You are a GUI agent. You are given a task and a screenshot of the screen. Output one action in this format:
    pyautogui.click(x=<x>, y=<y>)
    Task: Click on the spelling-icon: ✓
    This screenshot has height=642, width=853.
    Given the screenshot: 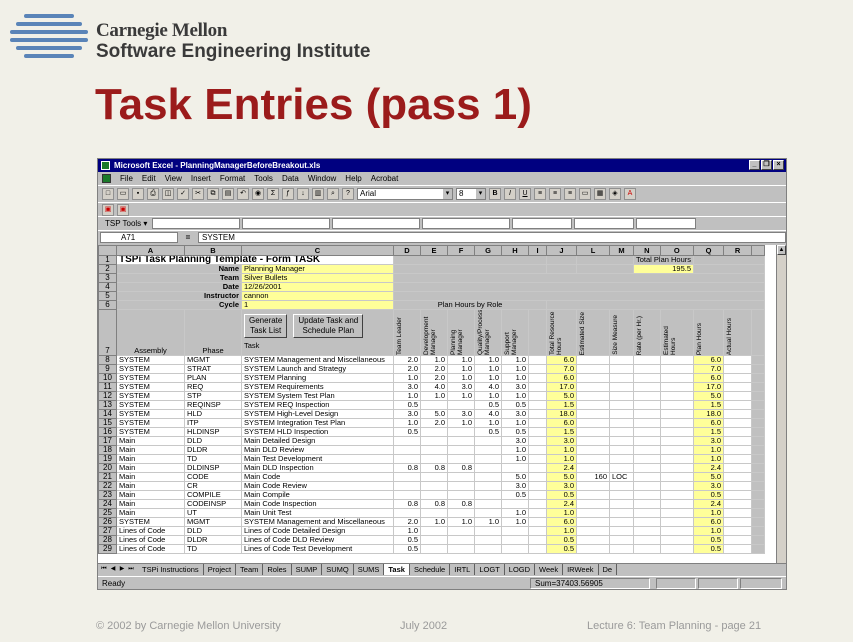 What is the action you would take?
    pyautogui.click(x=183, y=194)
    